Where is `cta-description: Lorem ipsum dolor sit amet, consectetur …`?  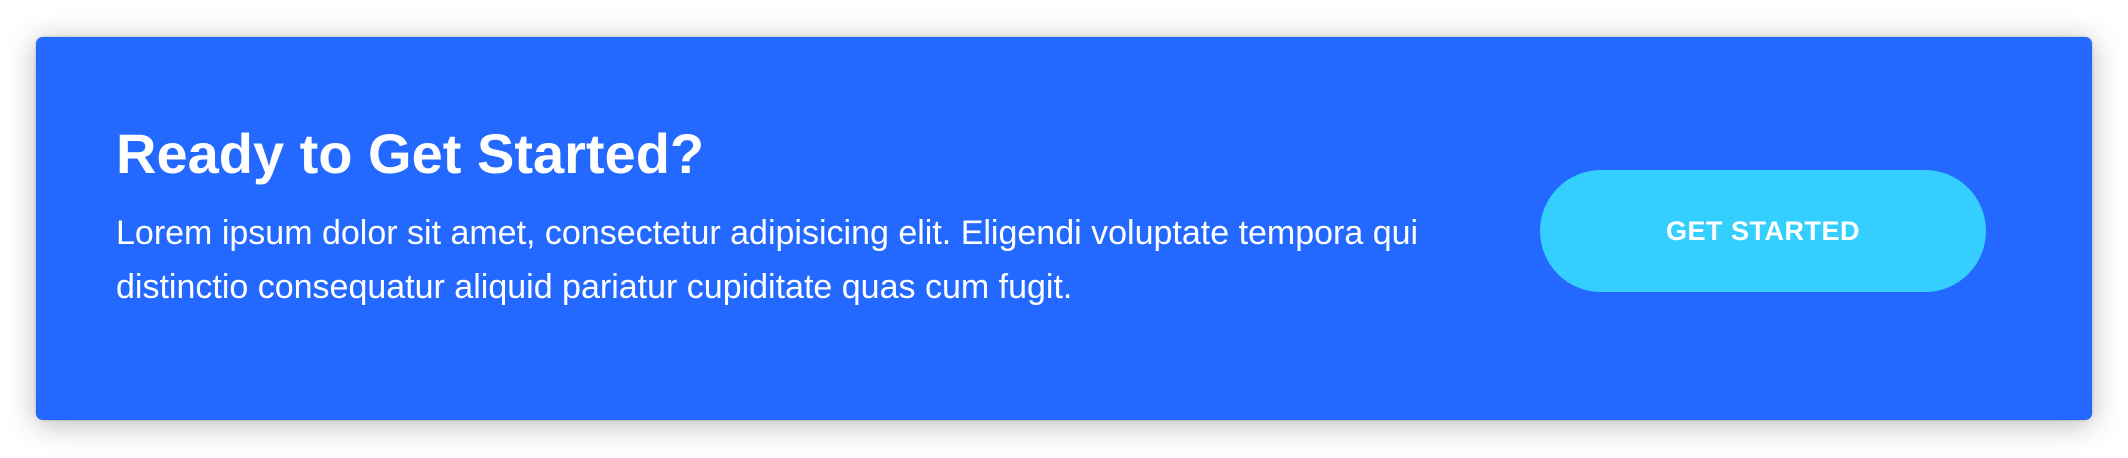
cta-description: Lorem ipsum dolor sit amet, consectetur … is located at coordinates (767, 260).